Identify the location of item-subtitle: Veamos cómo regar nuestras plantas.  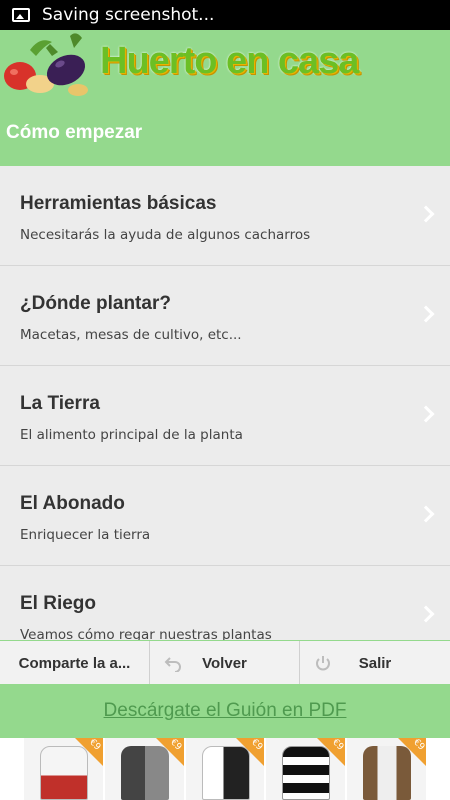
(146, 633).